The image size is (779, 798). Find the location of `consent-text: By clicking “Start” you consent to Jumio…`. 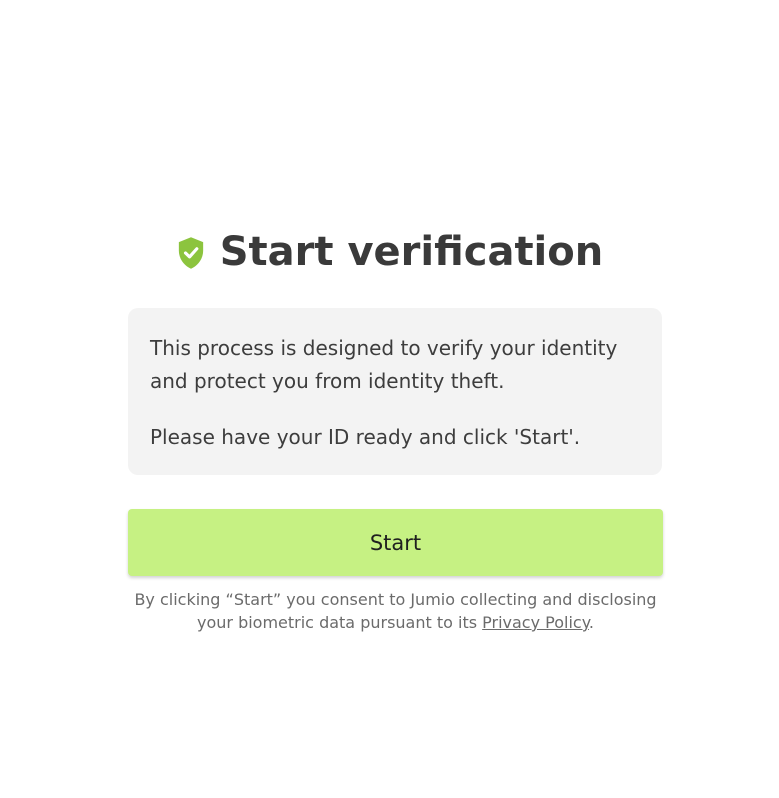

consent-text: By clicking “Start” you consent to Jumio… is located at coordinates (395, 611).